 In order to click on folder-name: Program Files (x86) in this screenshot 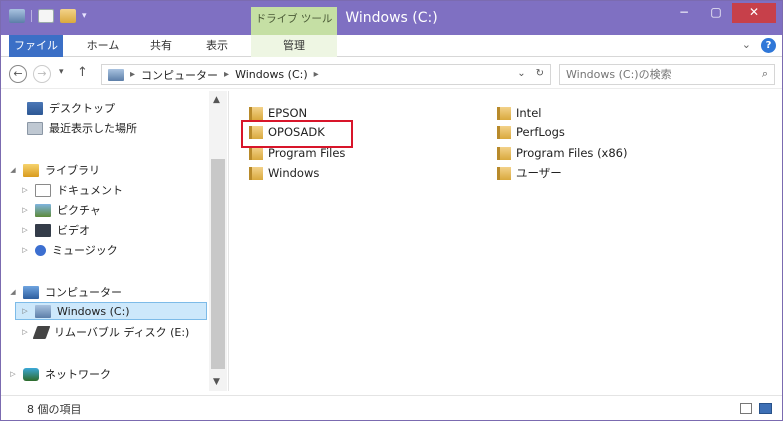, I will do `click(572, 153)`.